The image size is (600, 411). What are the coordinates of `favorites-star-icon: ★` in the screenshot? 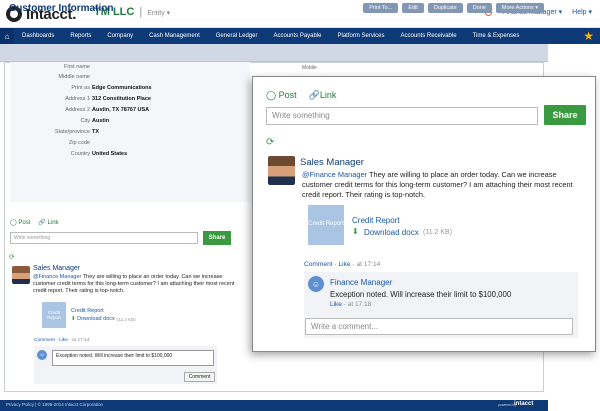 It's located at (588, 36).